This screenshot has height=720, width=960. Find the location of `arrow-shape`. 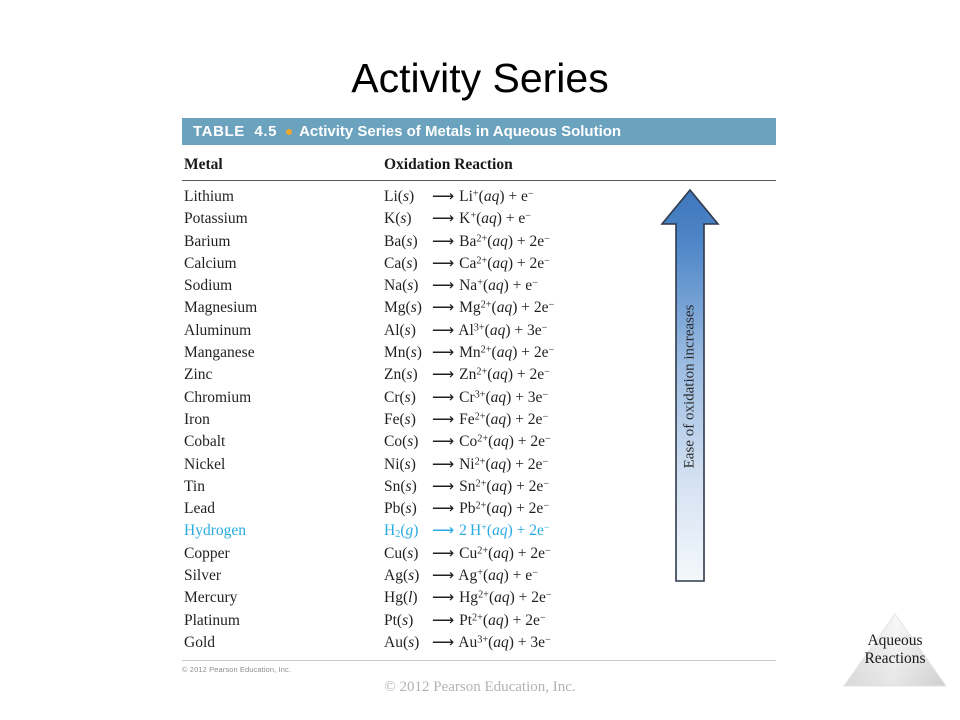

arrow-shape is located at coordinates (690, 385).